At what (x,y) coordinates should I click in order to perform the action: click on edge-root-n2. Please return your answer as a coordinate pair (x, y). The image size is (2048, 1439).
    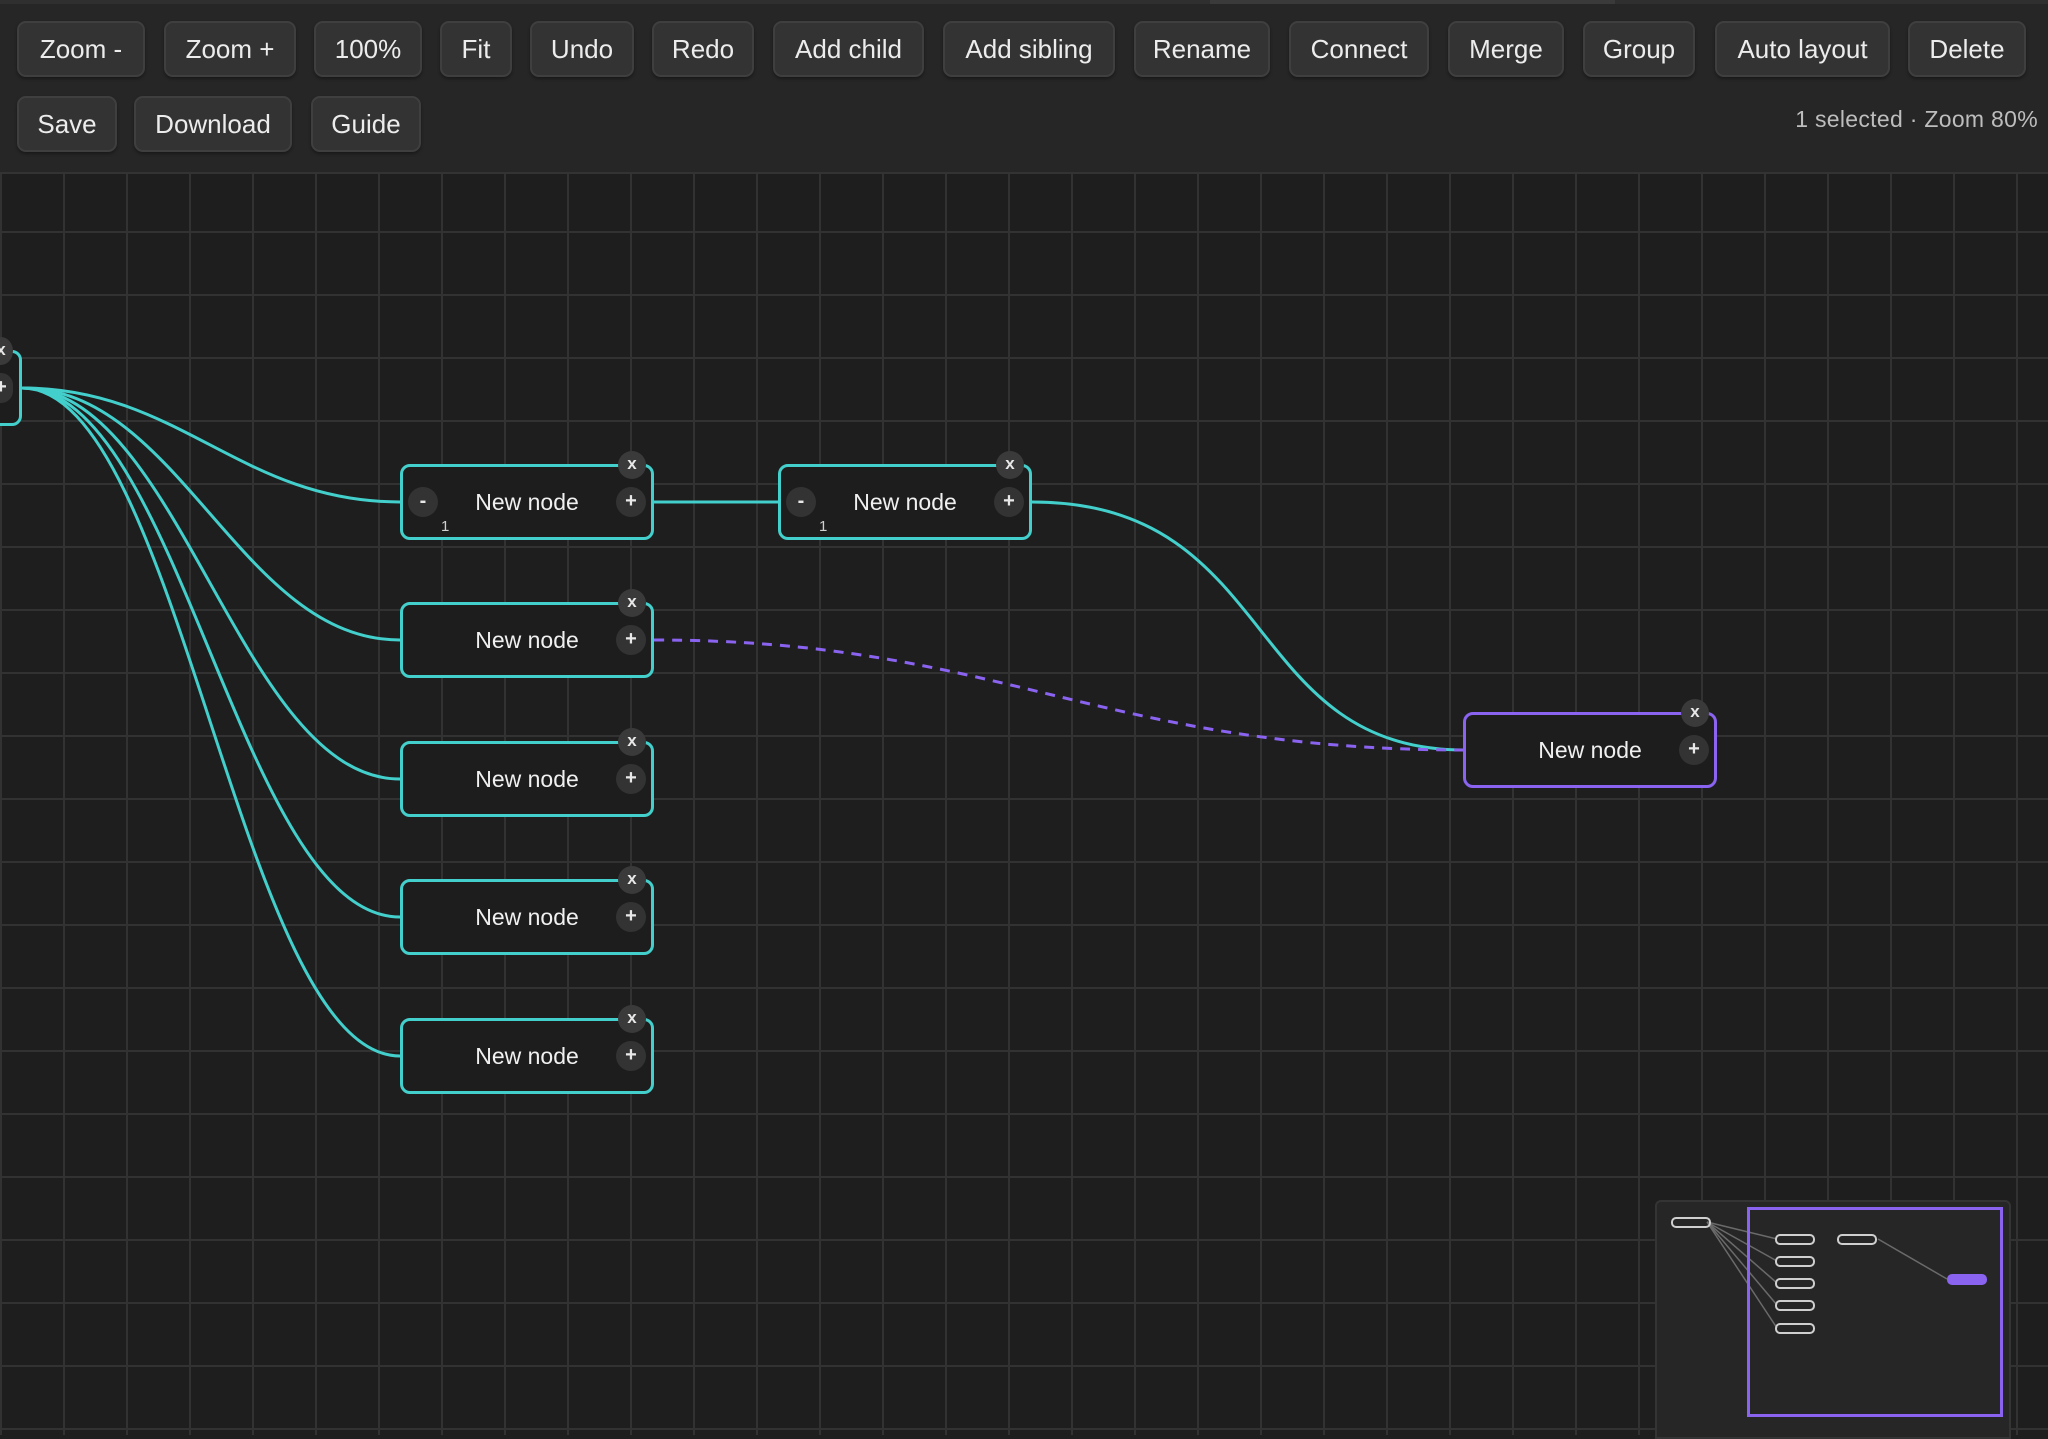
    Looking at the image, I should click on (211, 514).